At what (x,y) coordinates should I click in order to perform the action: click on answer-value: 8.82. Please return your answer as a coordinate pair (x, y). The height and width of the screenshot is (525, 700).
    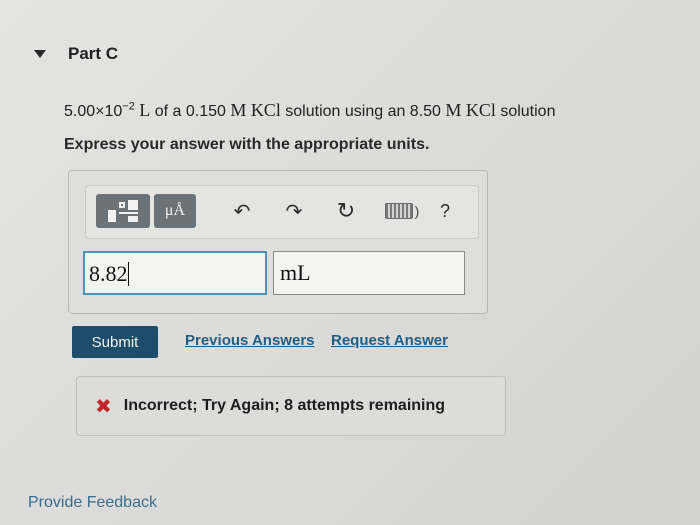
    Looking at the image, I should click on (108, 273).